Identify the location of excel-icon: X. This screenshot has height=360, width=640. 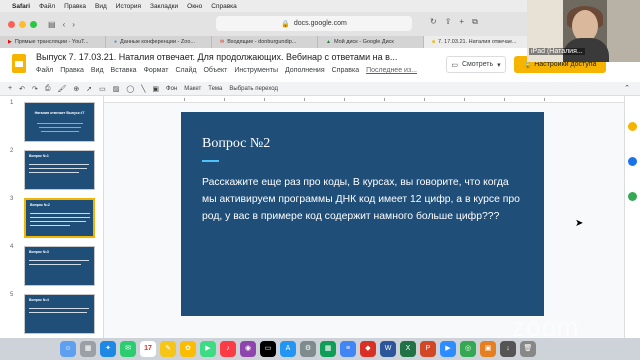
(408, 349).